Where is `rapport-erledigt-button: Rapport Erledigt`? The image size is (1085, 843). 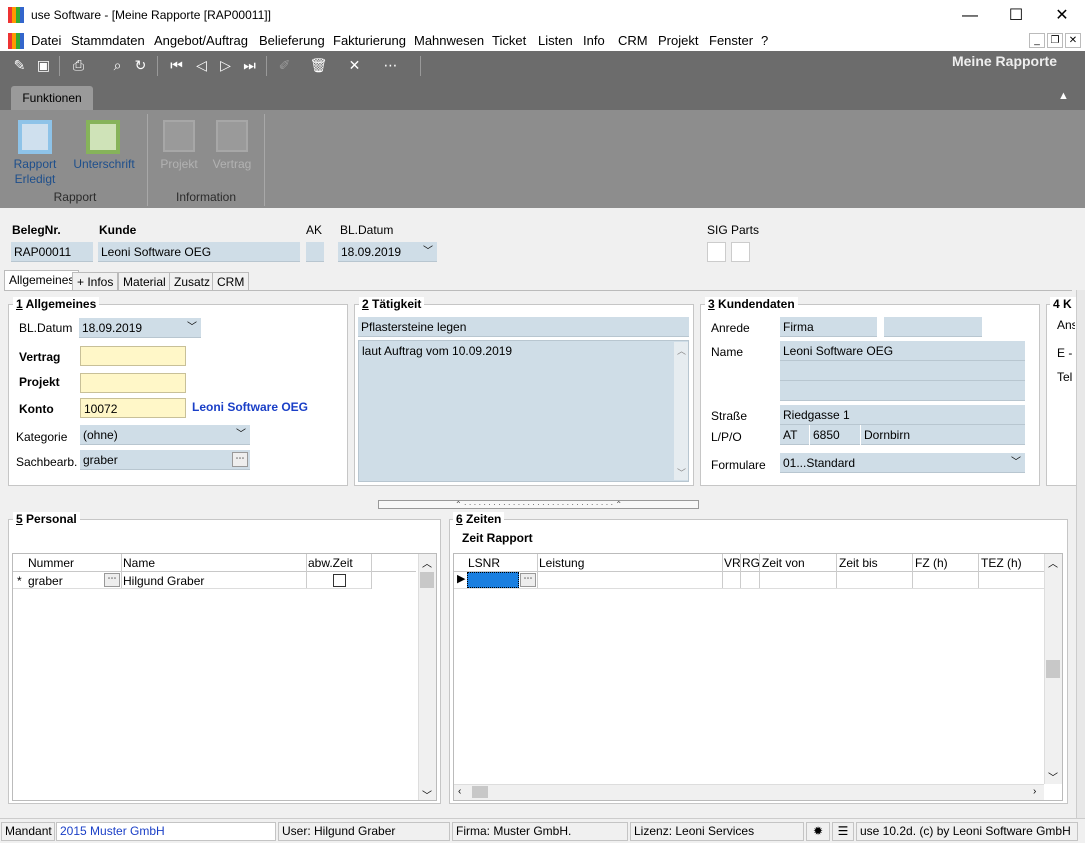 rapport-erledigt-button: Rapport Erledigt is located at coordinates (35, 172).